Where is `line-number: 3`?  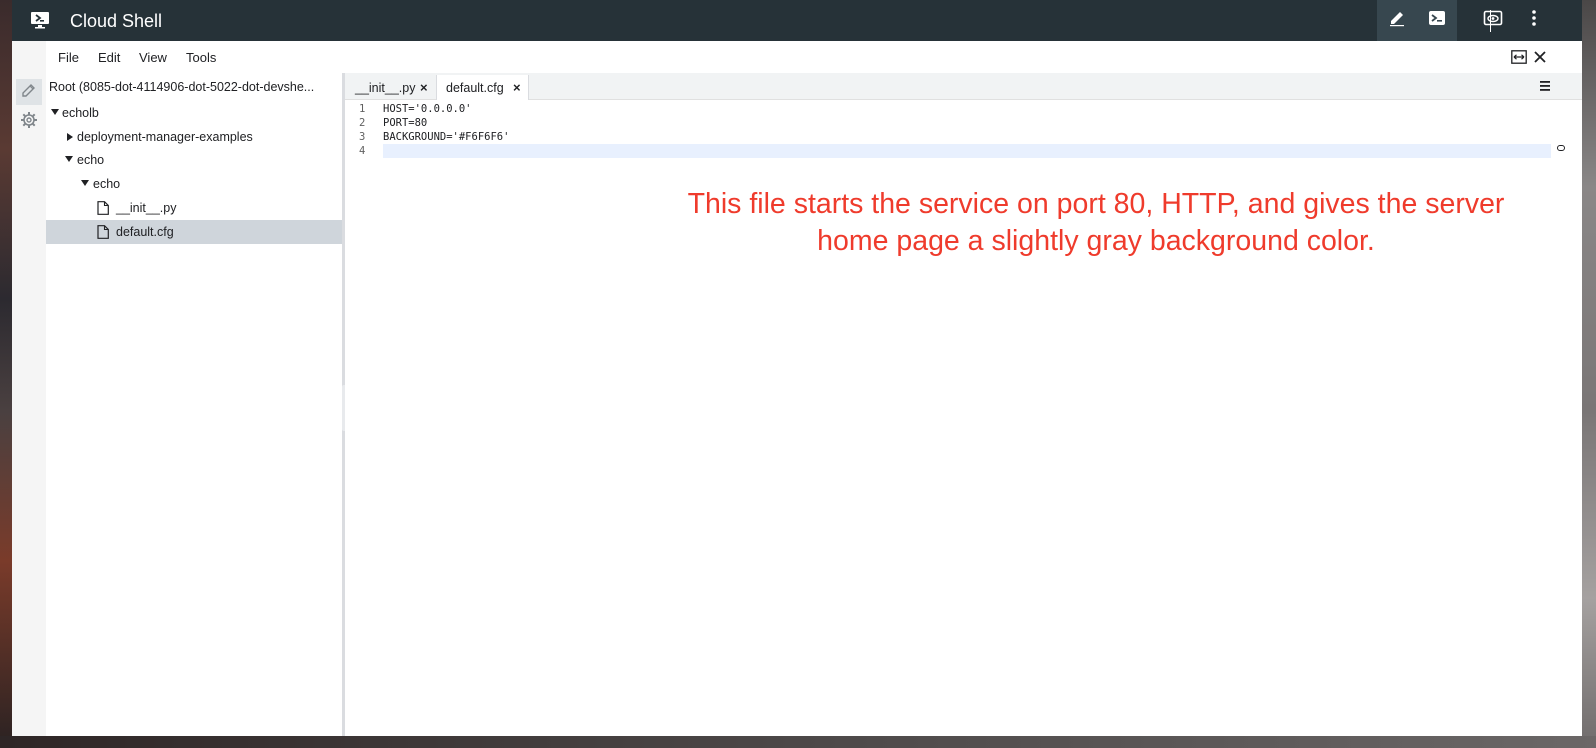 line-number: 3 is located at coordinates (362, 137).